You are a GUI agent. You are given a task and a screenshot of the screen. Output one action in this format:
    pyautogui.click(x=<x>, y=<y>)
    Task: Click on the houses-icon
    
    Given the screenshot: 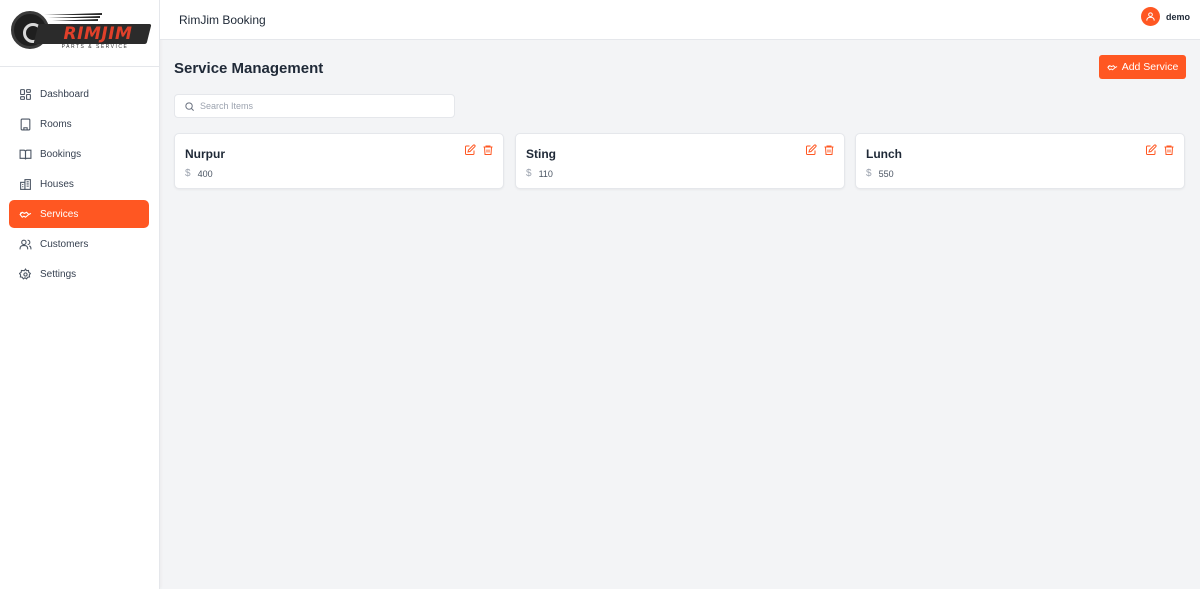 What is the action you would take?
    pyautogui.click(x=25, y=184)
    